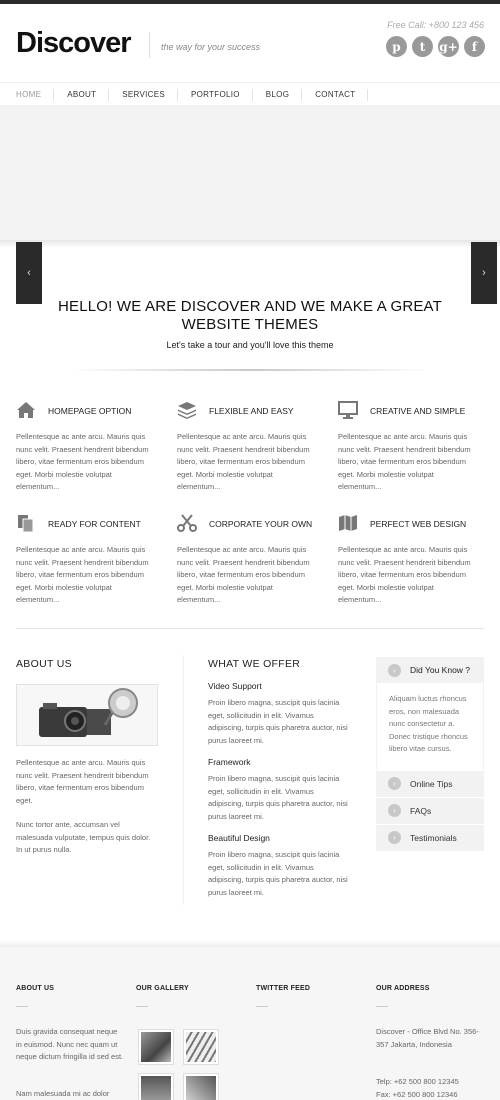 The image size is (500, 1100). Describe the element at coordinates (63, 1093) in the screenshot. I see `footer-about-text-2: Nam malesuada mi ac dolor` at that location.